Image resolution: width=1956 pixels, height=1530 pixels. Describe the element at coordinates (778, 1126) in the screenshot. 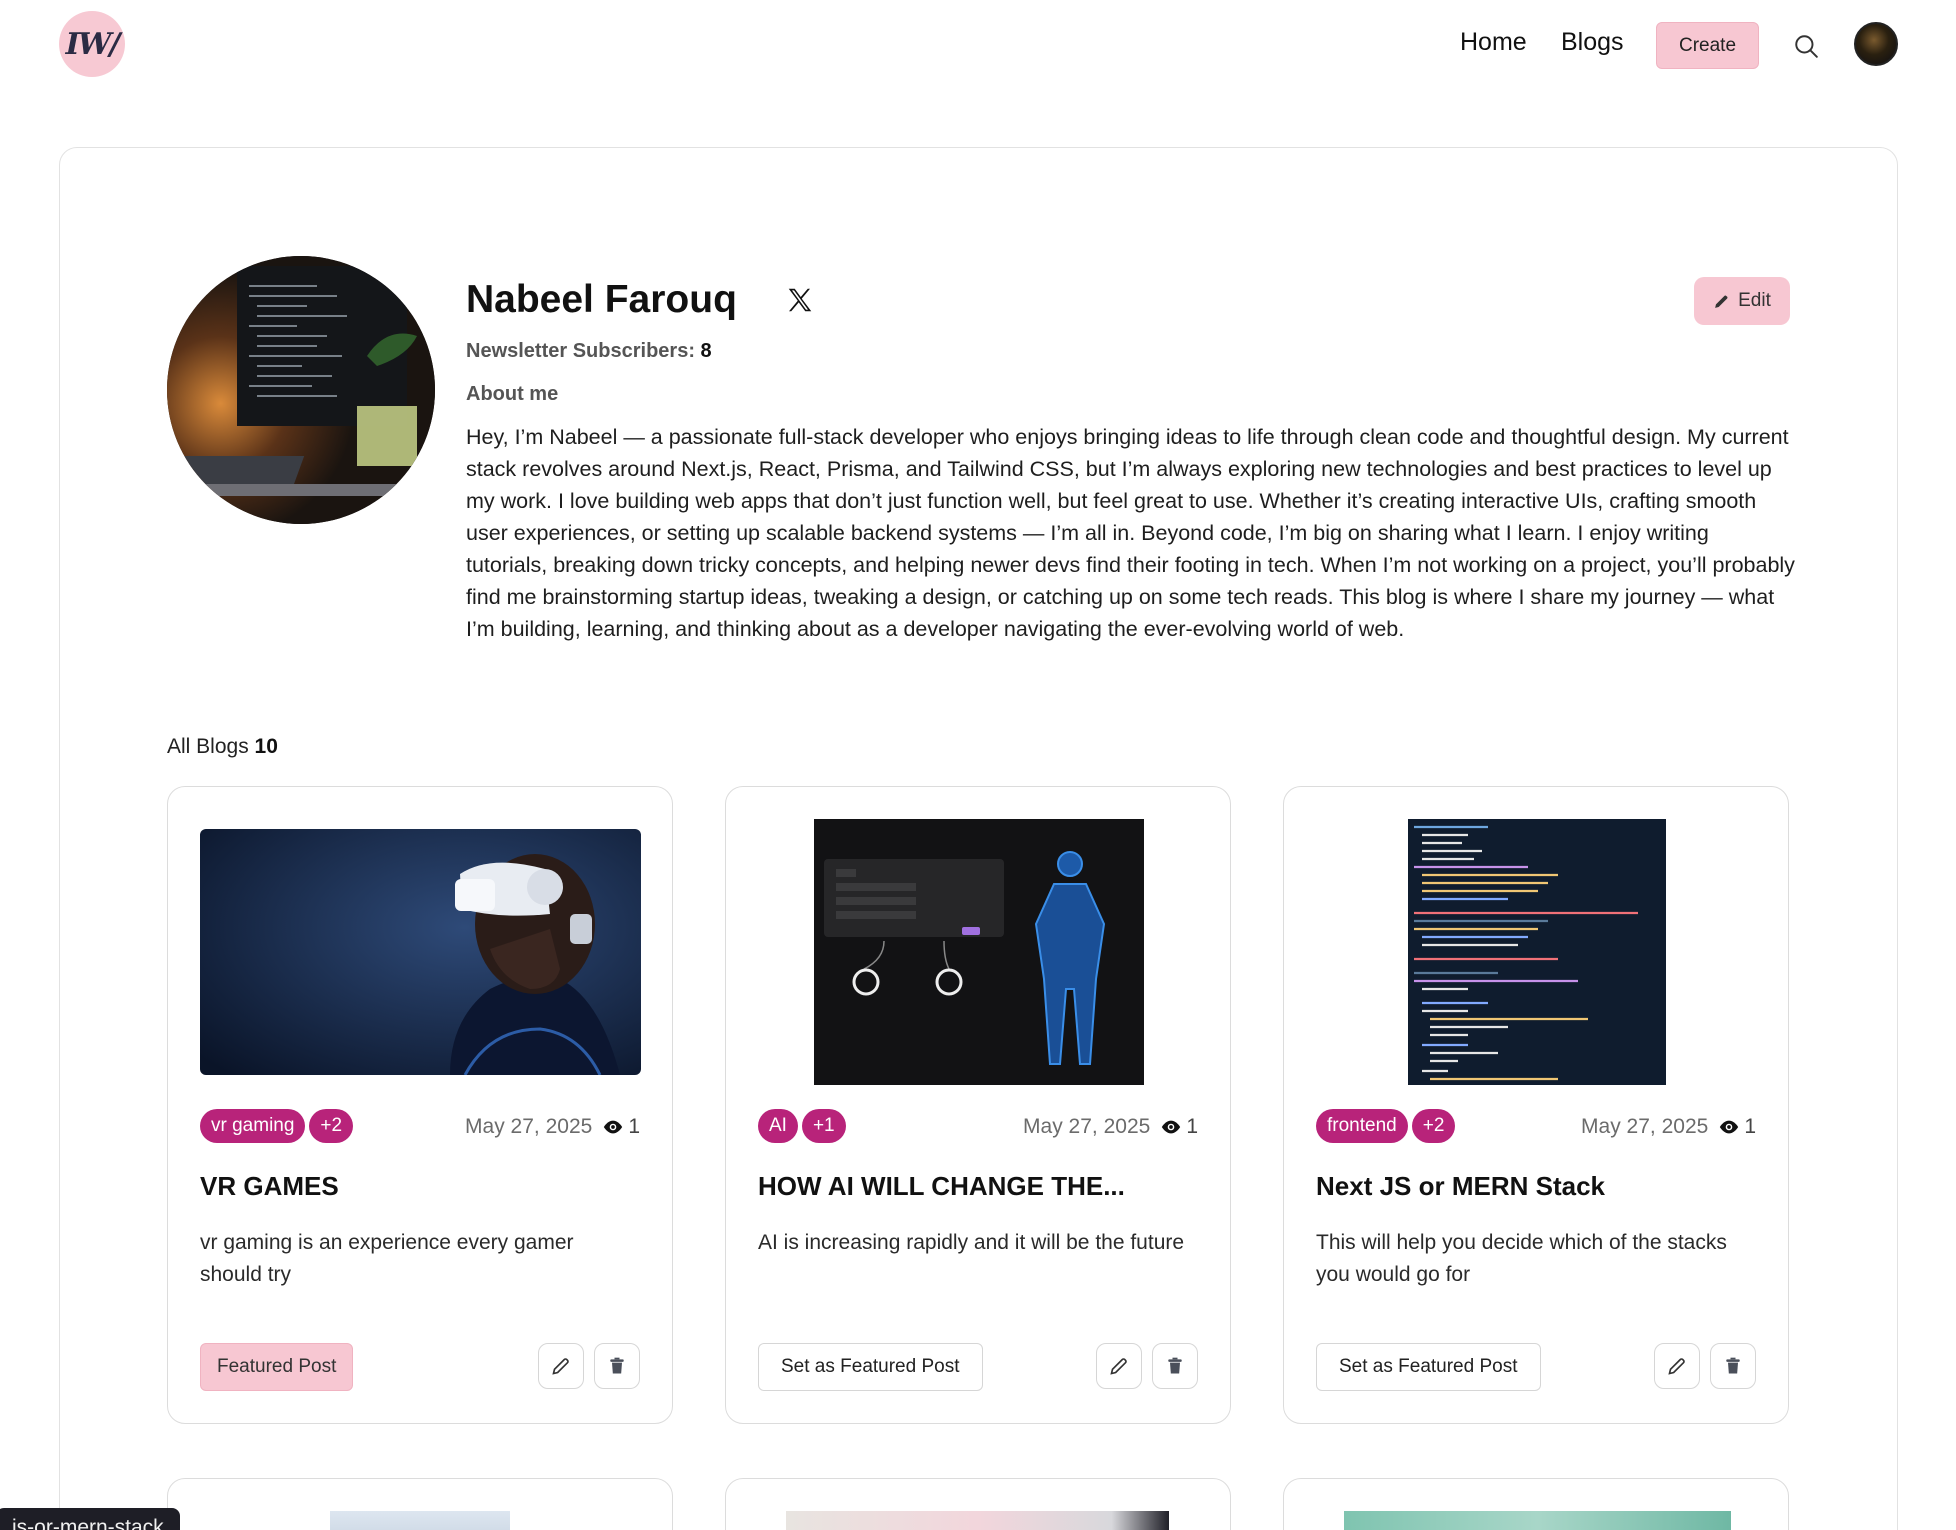

I see `tag-chip: AI` at that location.